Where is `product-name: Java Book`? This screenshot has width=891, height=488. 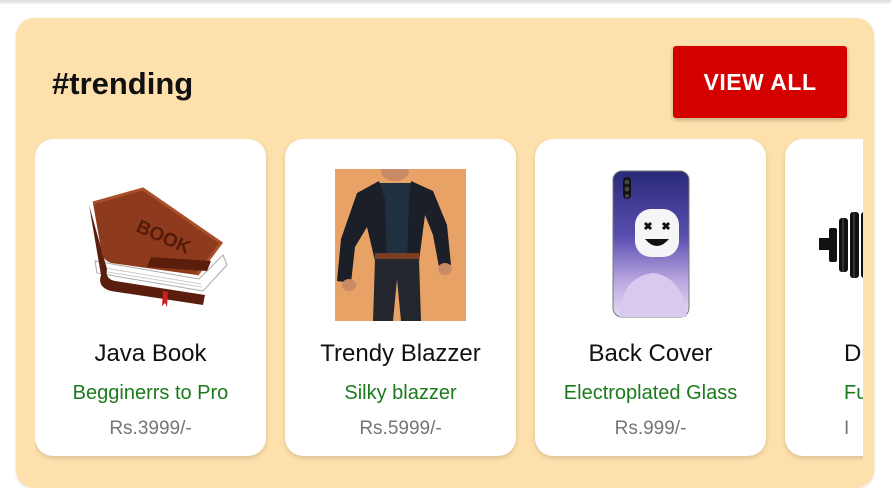
product-name: Java Book is located at coordinates (150, 353).